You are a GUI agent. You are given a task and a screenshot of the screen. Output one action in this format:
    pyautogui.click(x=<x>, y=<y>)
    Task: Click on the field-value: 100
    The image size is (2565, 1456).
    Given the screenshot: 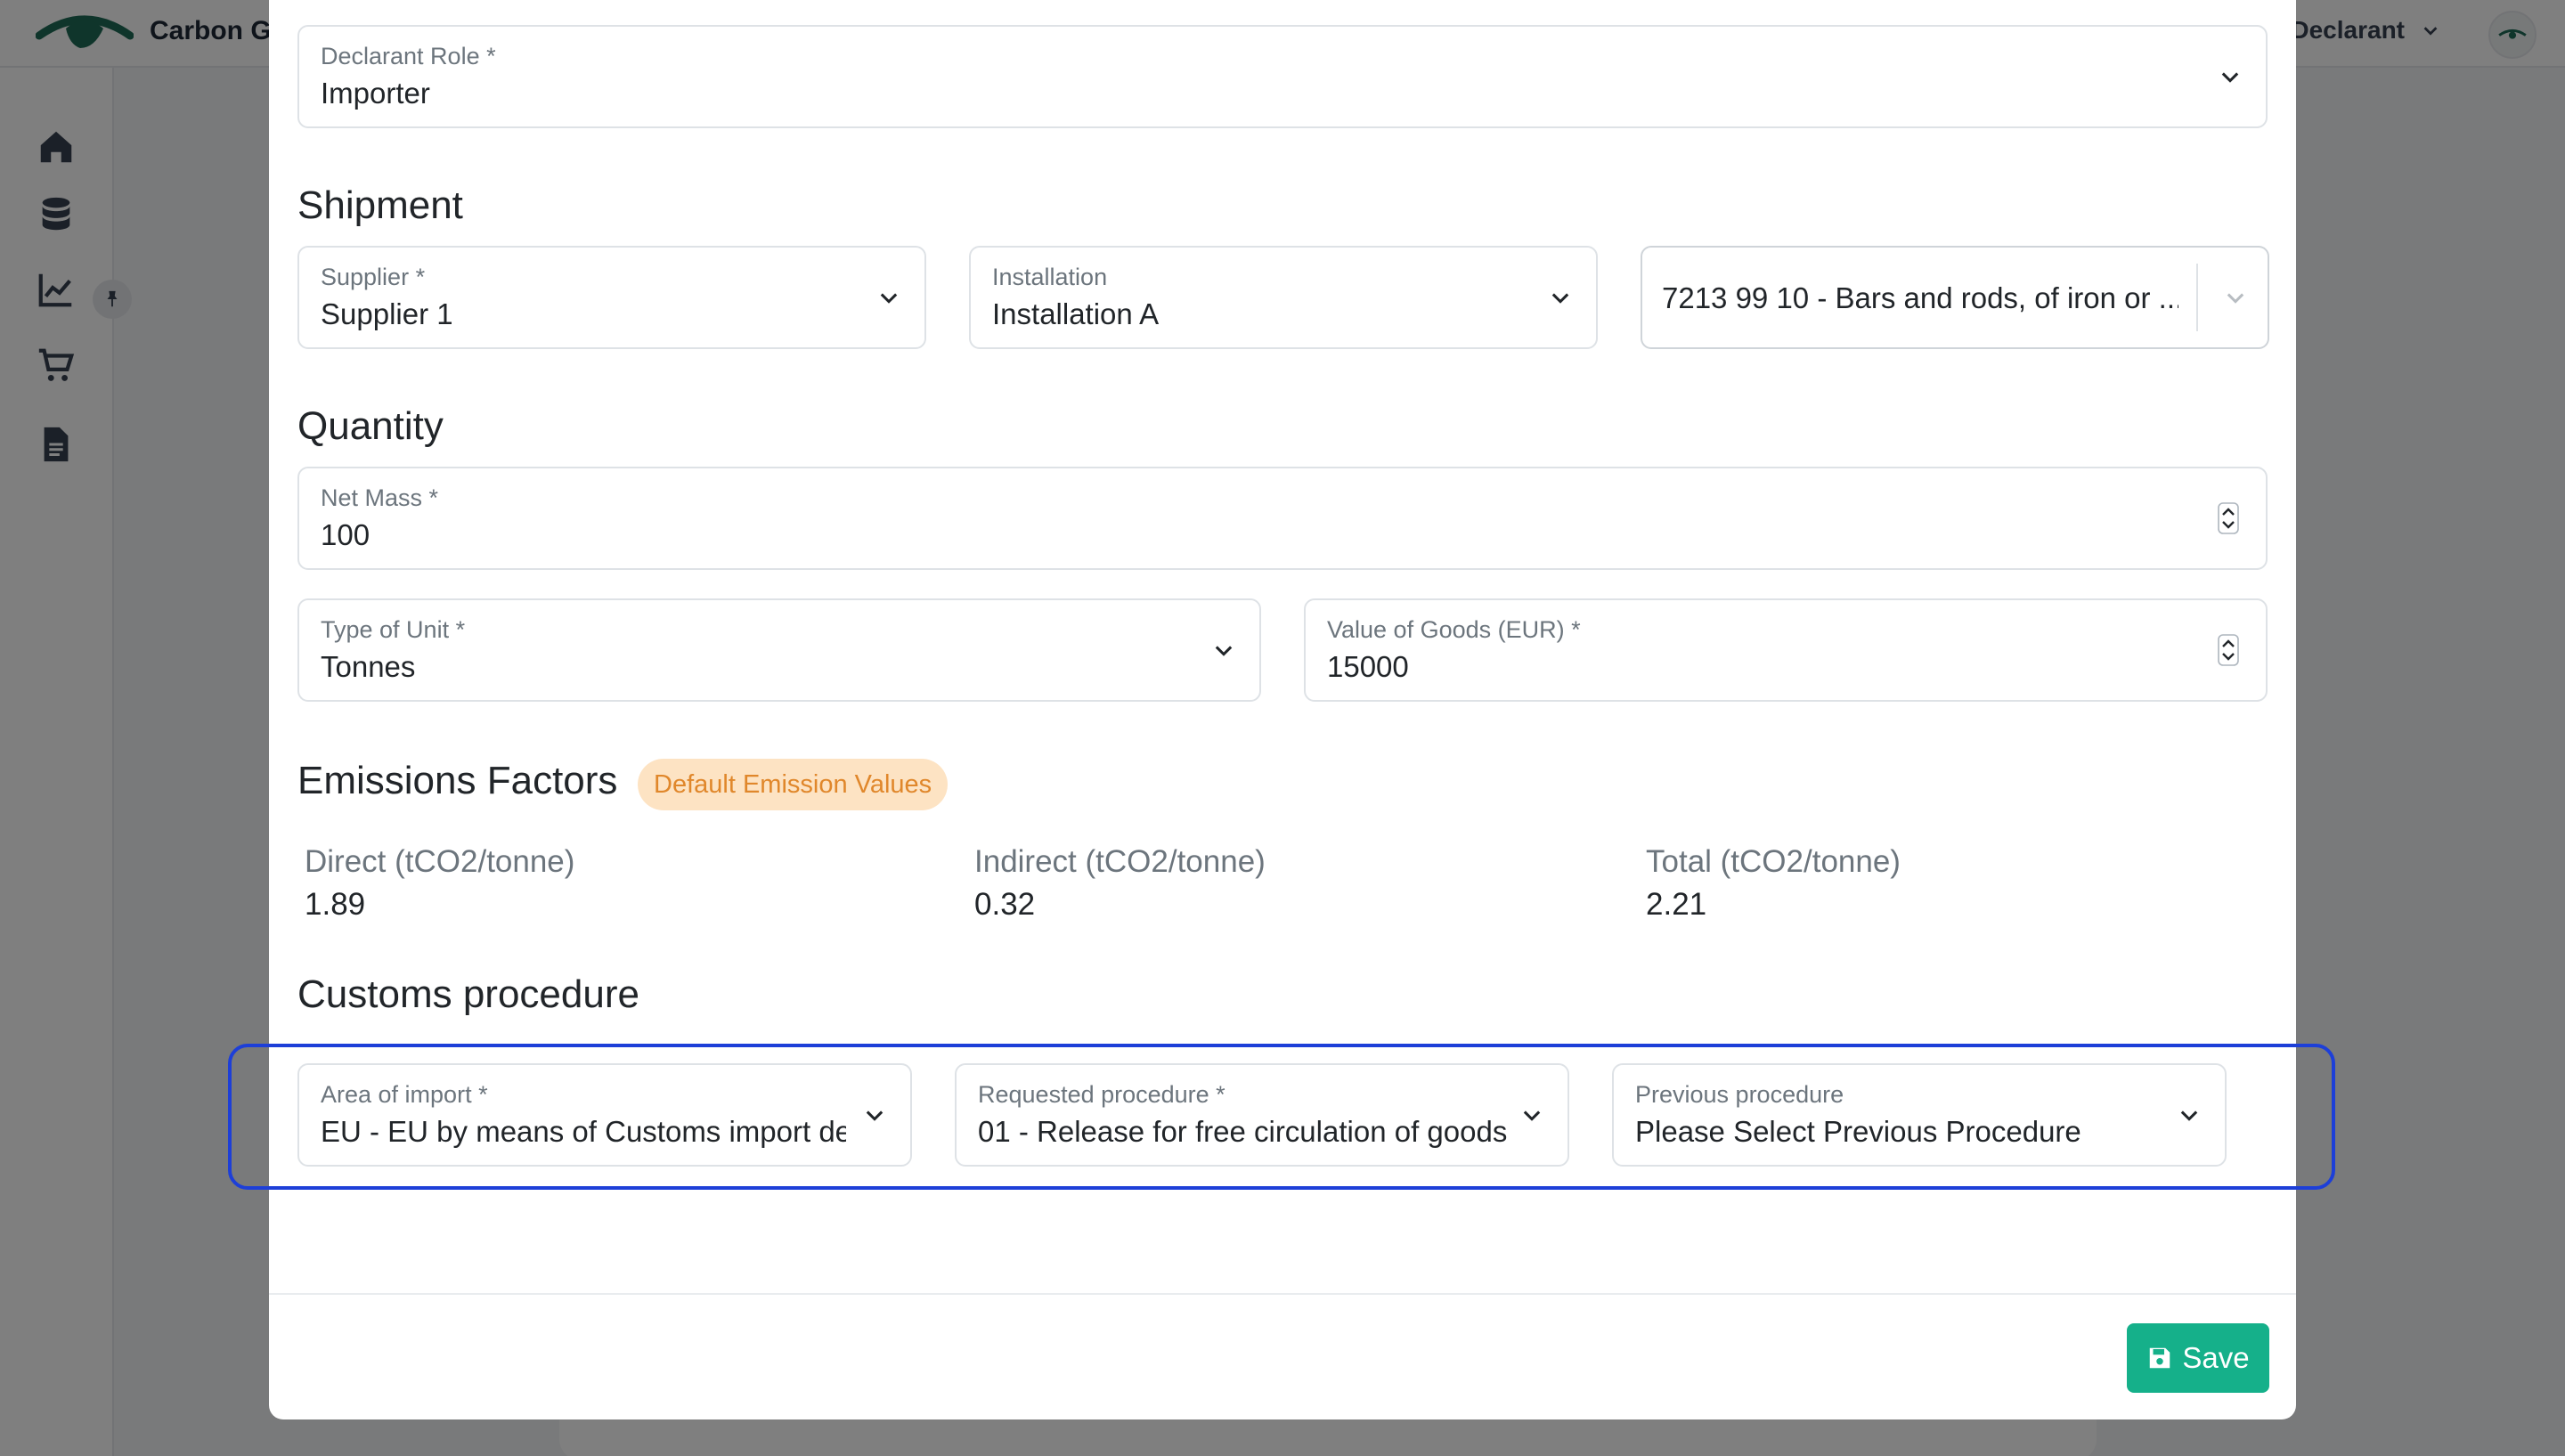 What is the action you would take?
    pyautogui.click(x=345, y=534)
    